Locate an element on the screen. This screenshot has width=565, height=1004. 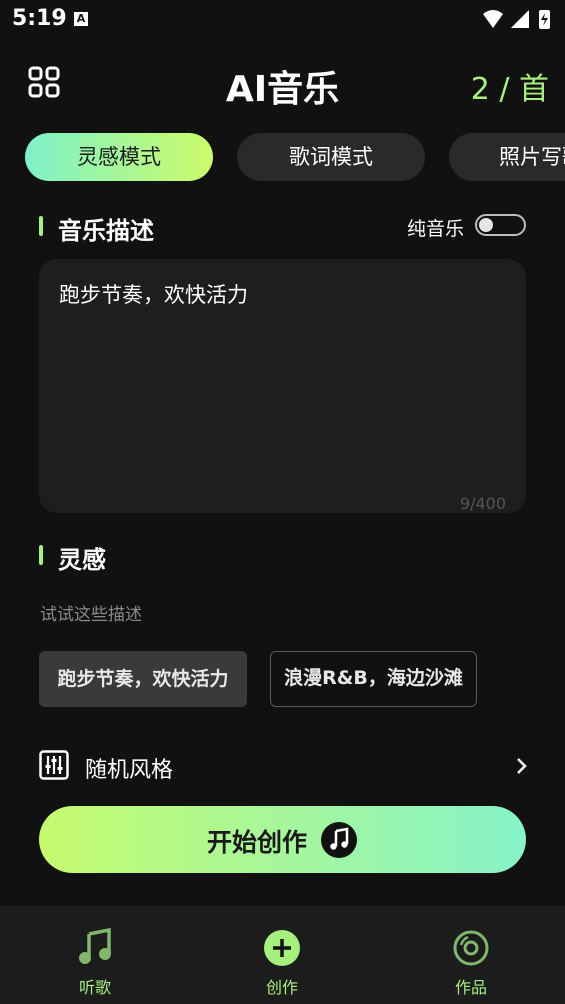
status-bar: 5:19 A is located at coordinates (282, 20).